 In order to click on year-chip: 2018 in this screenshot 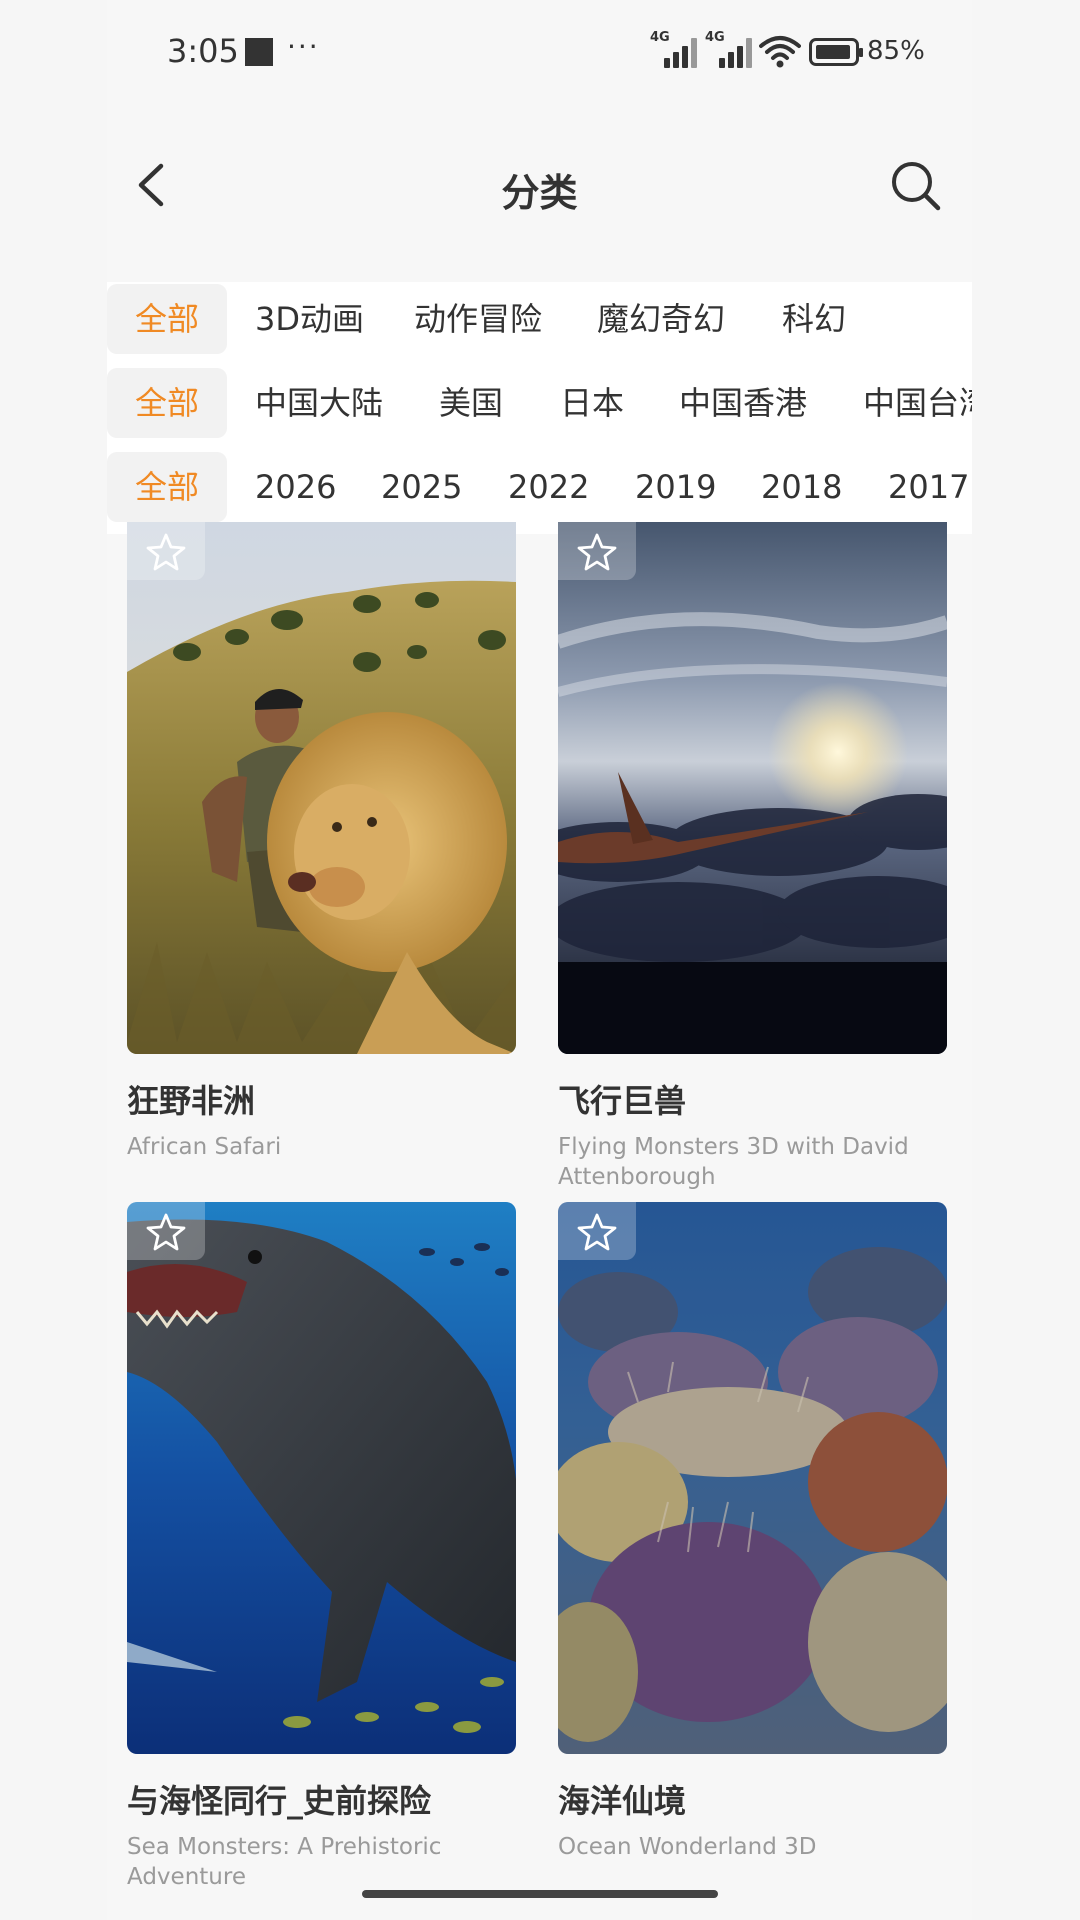, I will do `click(801, 487)`.